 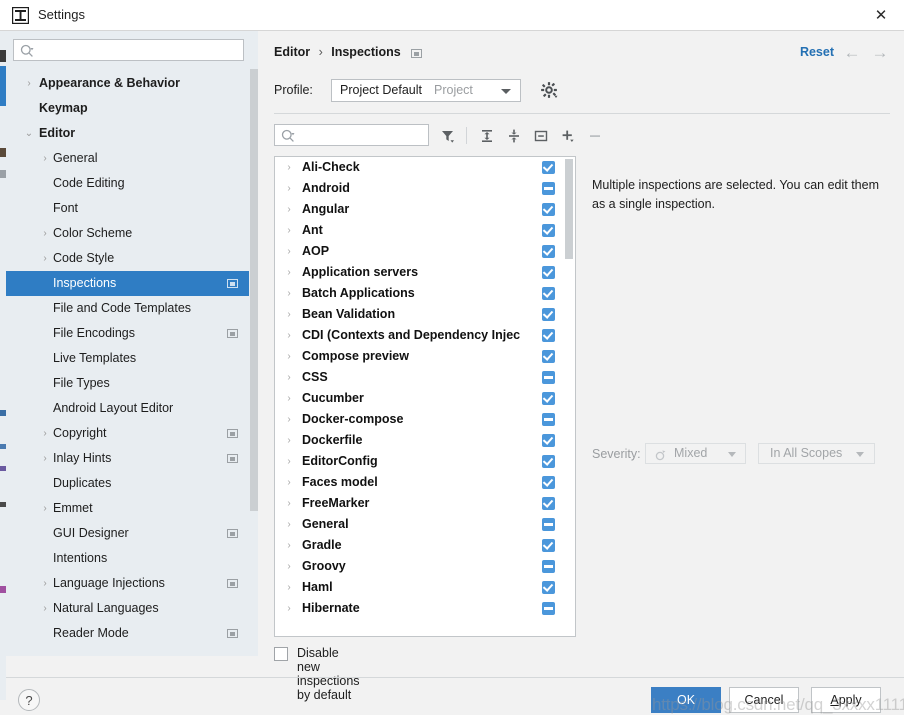 I want to click on inspection-row: › CSS, so click(x=425, y=377).